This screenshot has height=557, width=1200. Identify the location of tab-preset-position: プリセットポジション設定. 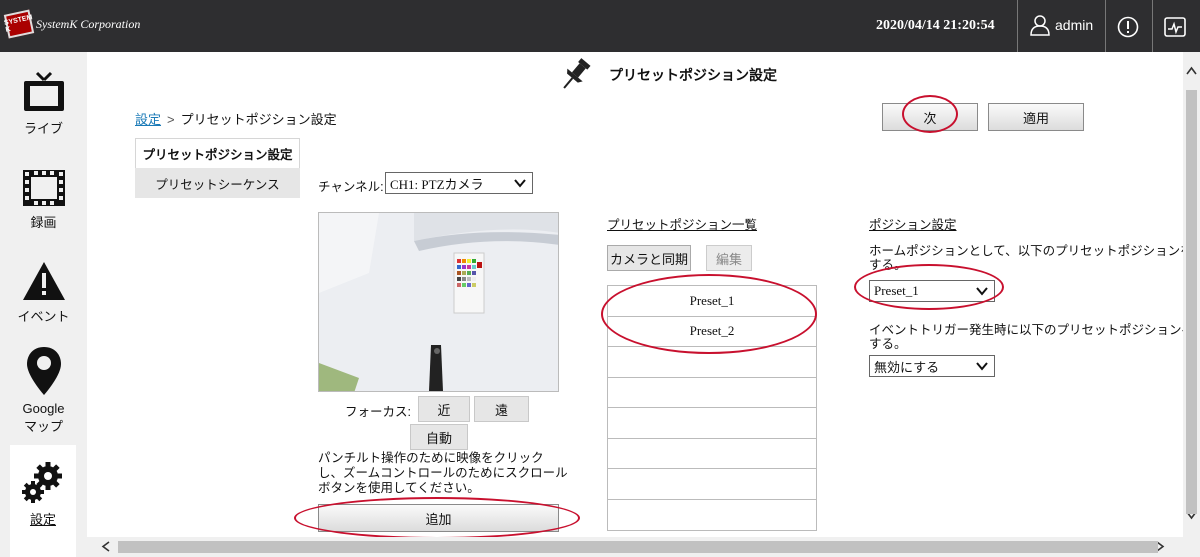
(217, 153).